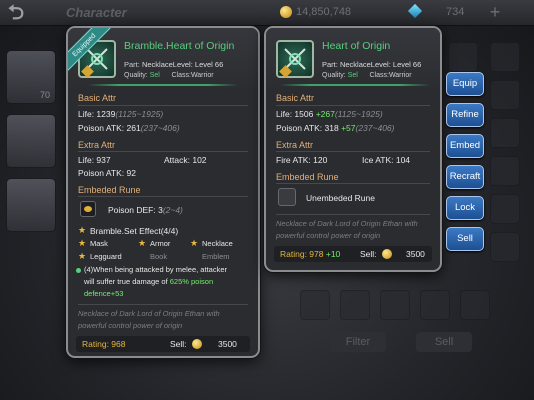 The image size is (534, 400). Describe the element at coordinates (29, 13) in the screenshot. I see `back-button: ⮌` at that location.